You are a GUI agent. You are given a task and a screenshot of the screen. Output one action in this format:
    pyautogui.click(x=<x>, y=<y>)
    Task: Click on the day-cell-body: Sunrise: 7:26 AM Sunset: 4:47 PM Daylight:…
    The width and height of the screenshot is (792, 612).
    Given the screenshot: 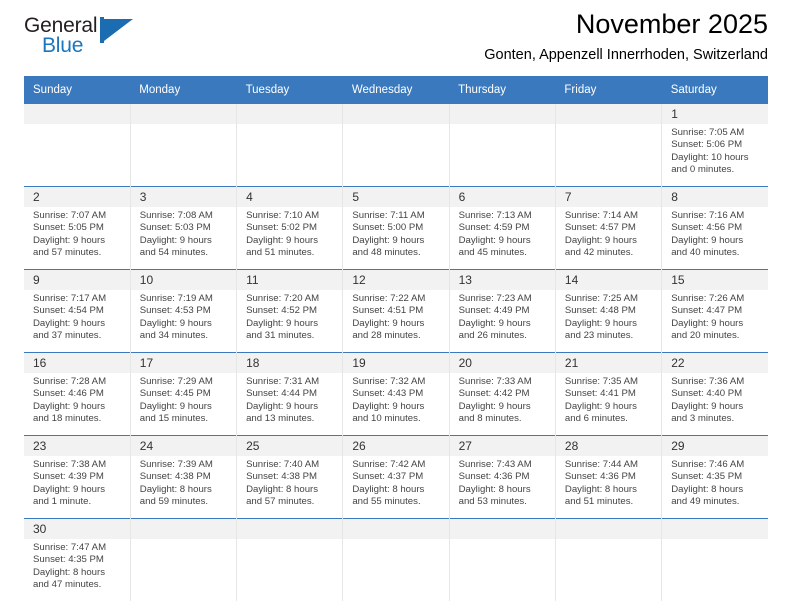 What is the action you would take?
    pyautogui.click(x=715, y=321)
    